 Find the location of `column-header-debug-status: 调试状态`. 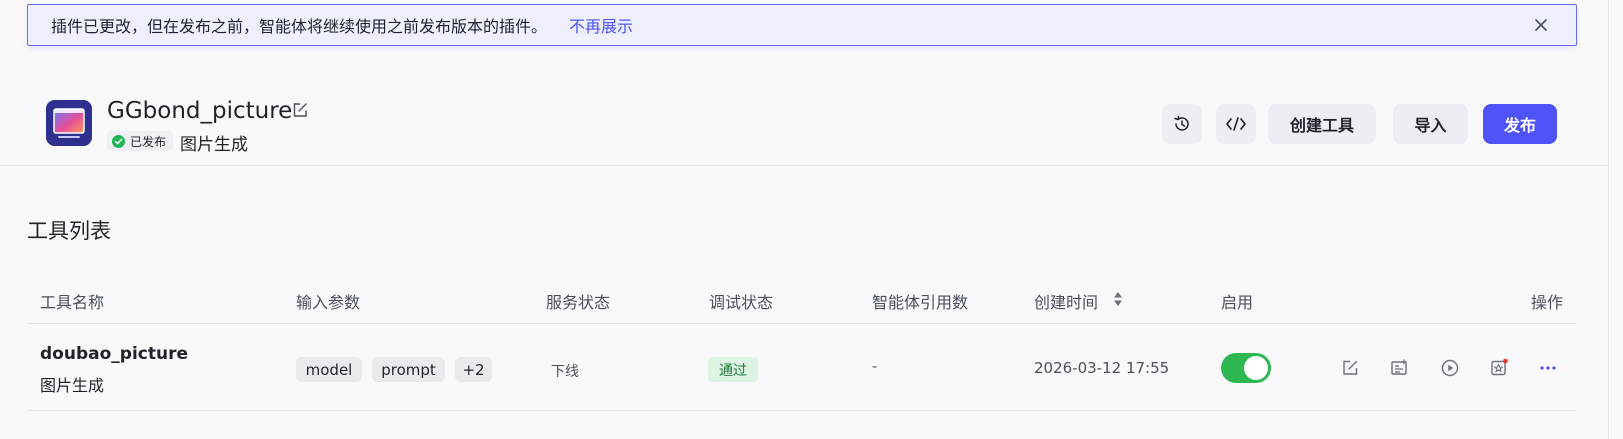

column-header-debug-status: 调试状态 is located at coordinates (741, 302).